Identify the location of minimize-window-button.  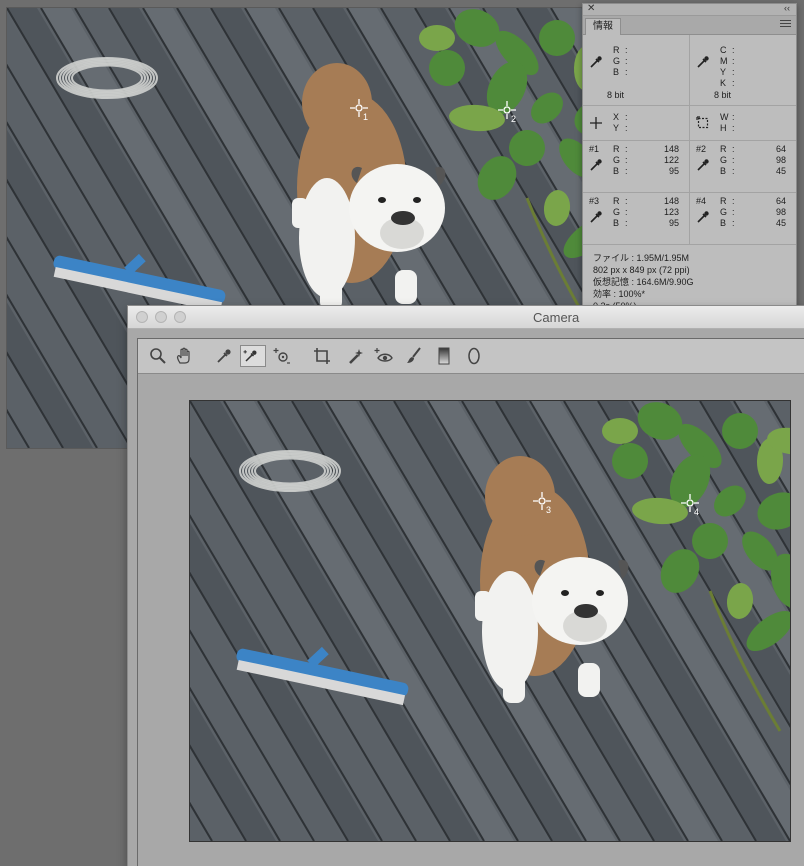
(161, 317).